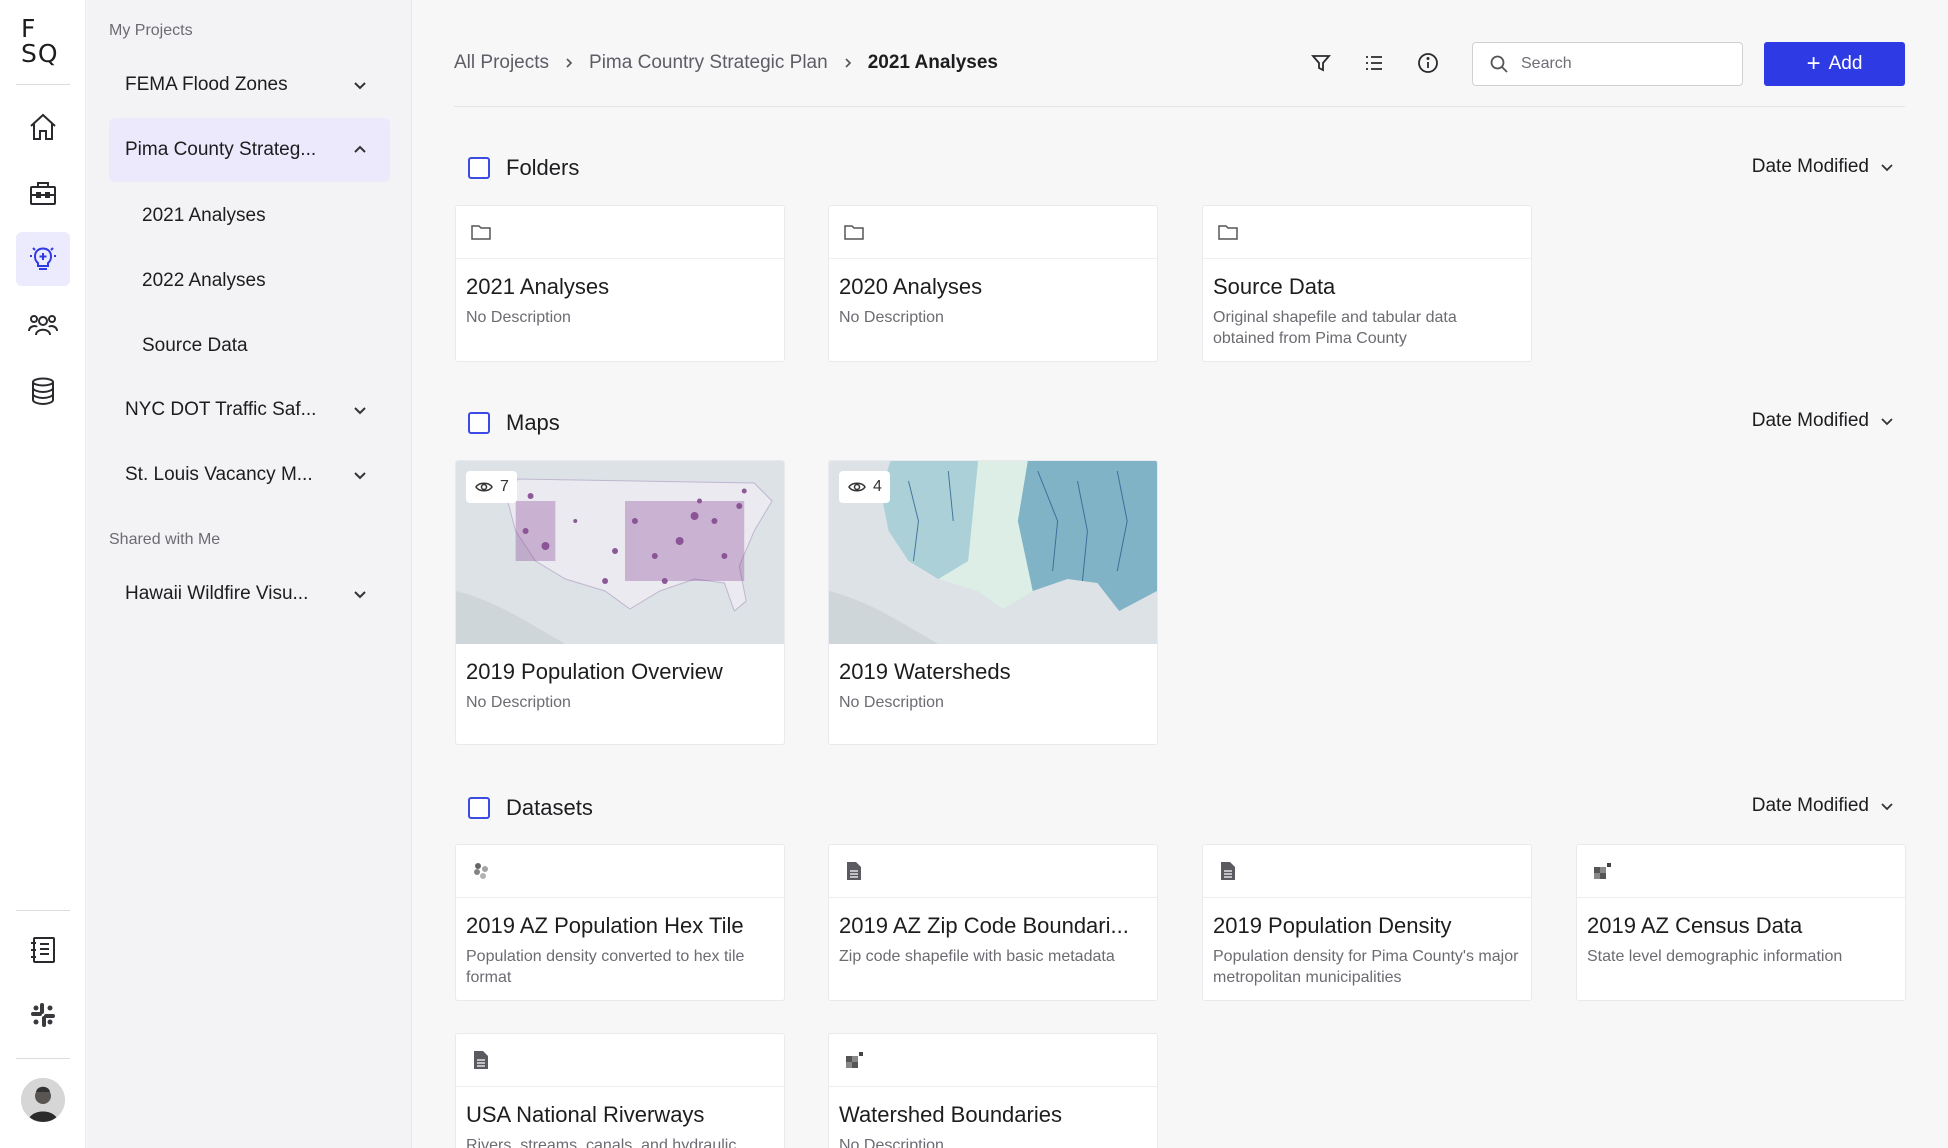 The width and height of the screenshot is (1948, 1148). What do you see at coordinates (43, 127) in the screenshot?
I see `home-icon` at bounding box center [43, 127].